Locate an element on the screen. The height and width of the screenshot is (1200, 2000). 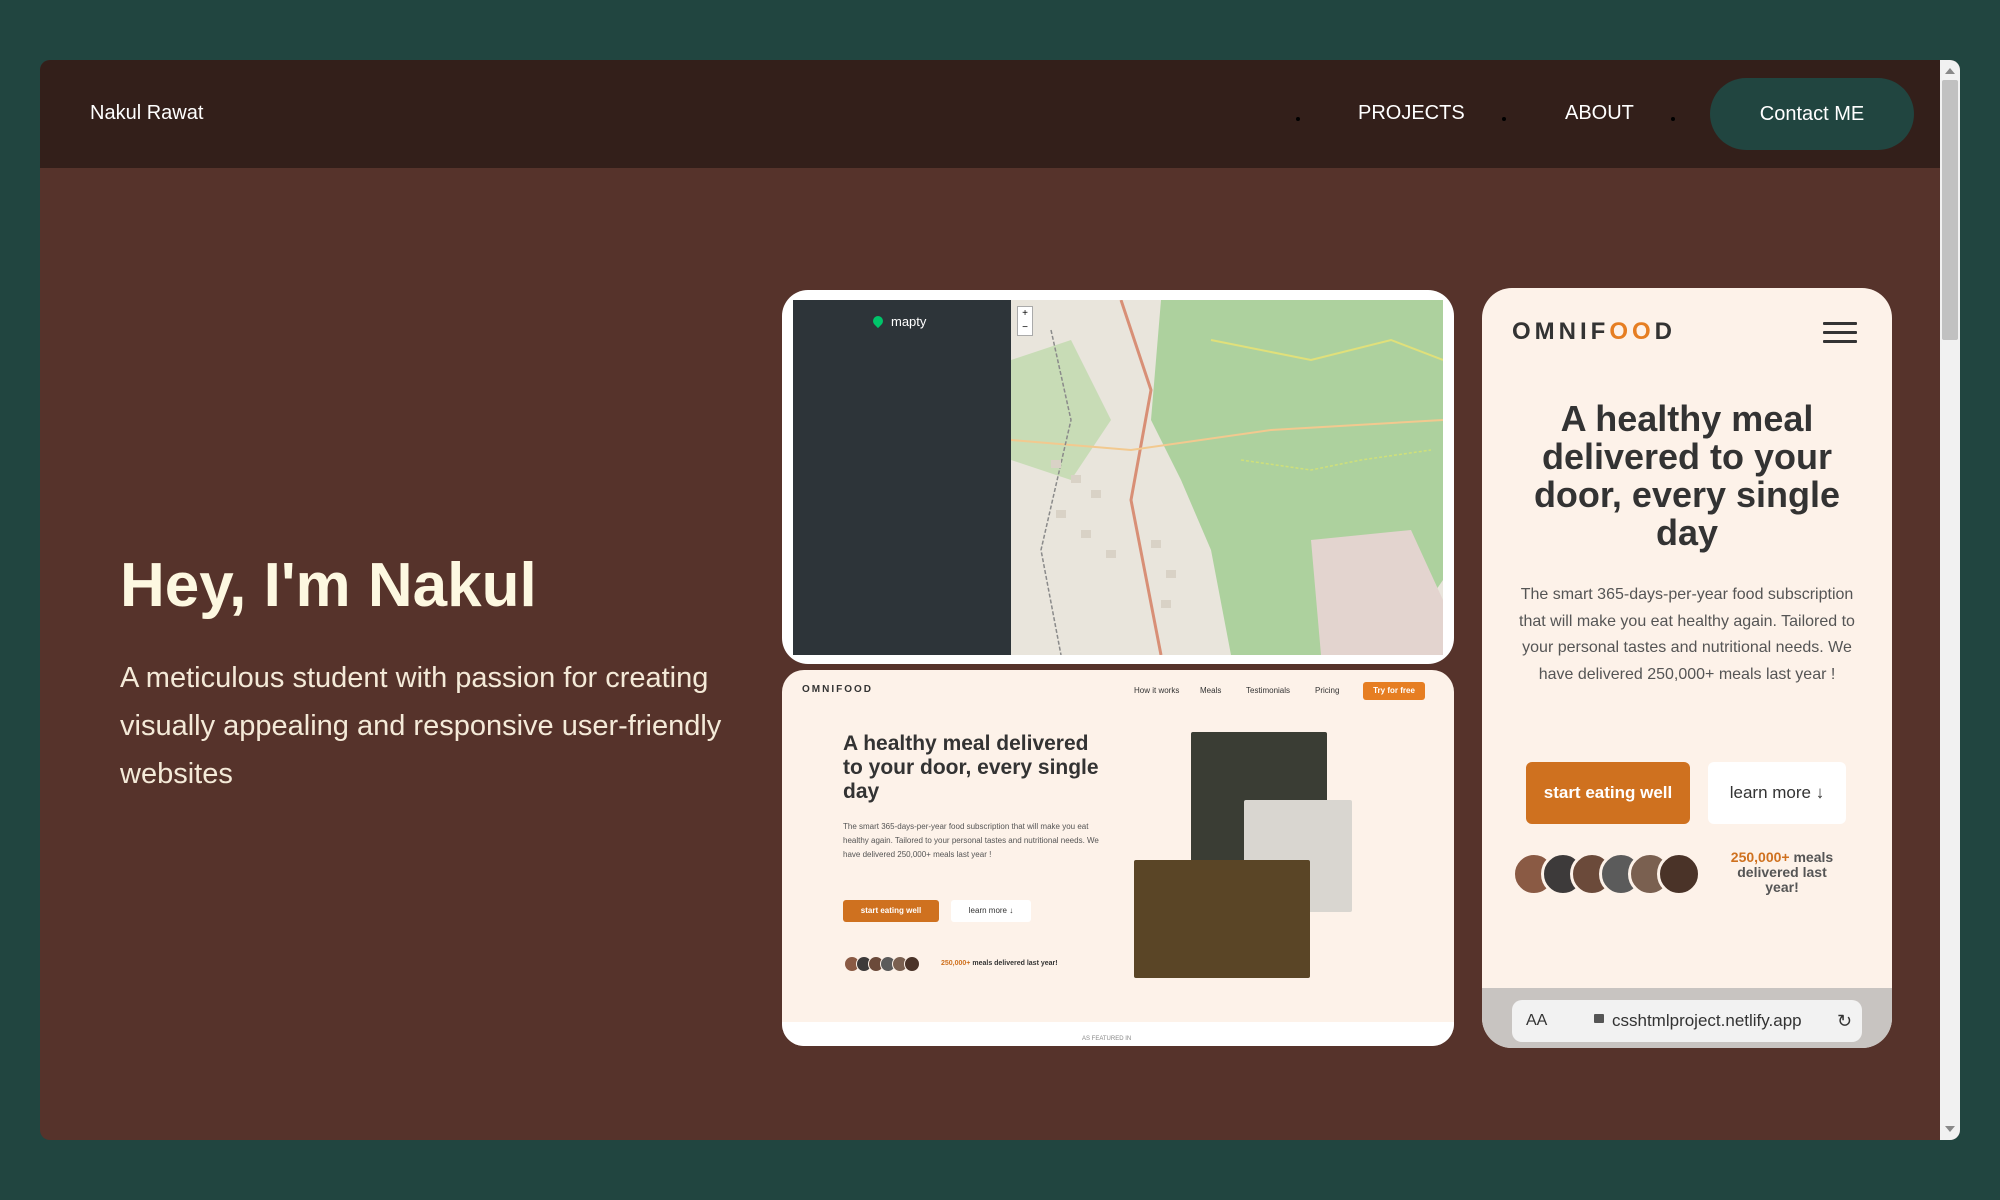
zoom-out-icon: − is located at coordinates (1025, 328).